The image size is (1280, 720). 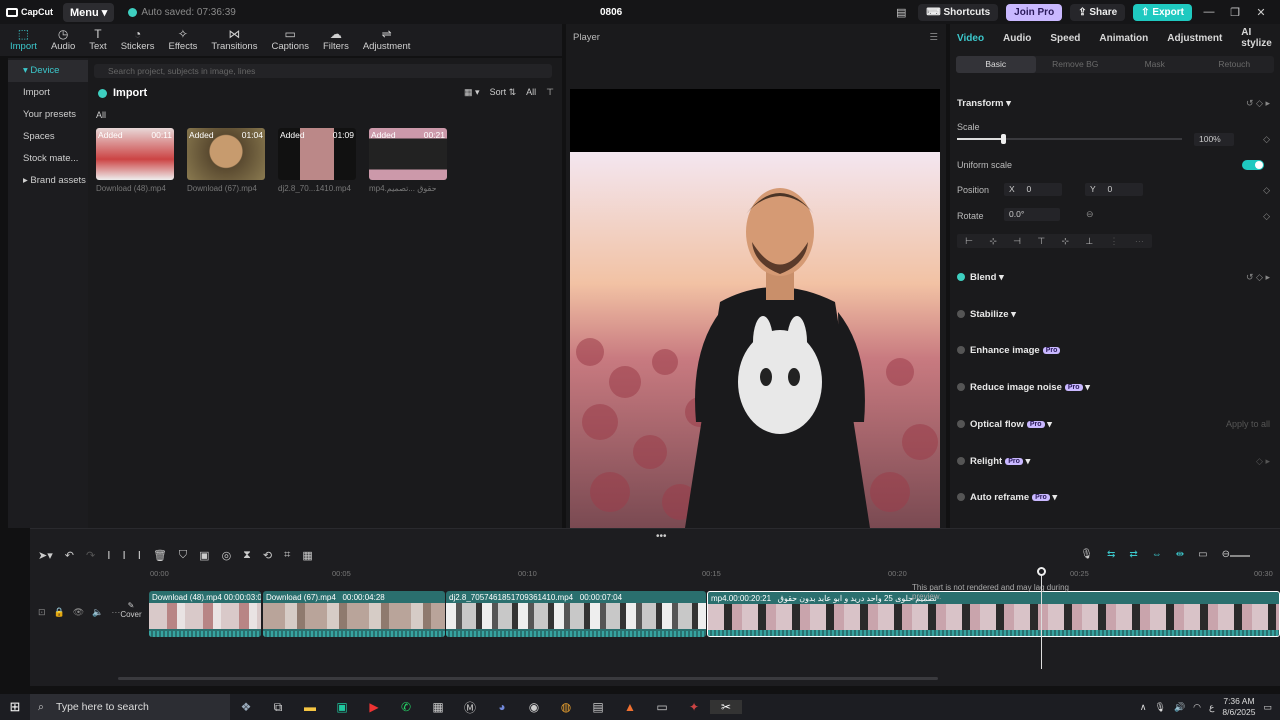 I want to click on app-mm-icon: Ⓜ, so click(x=470, y=707).